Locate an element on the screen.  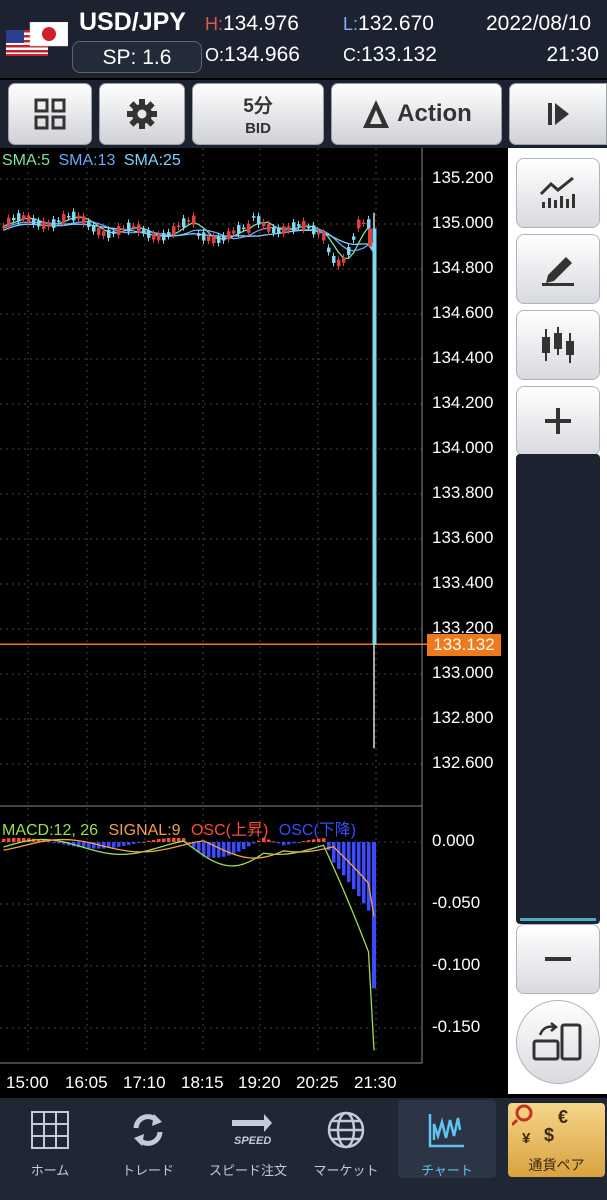
indicator-button is located at coordinates (558, 193).